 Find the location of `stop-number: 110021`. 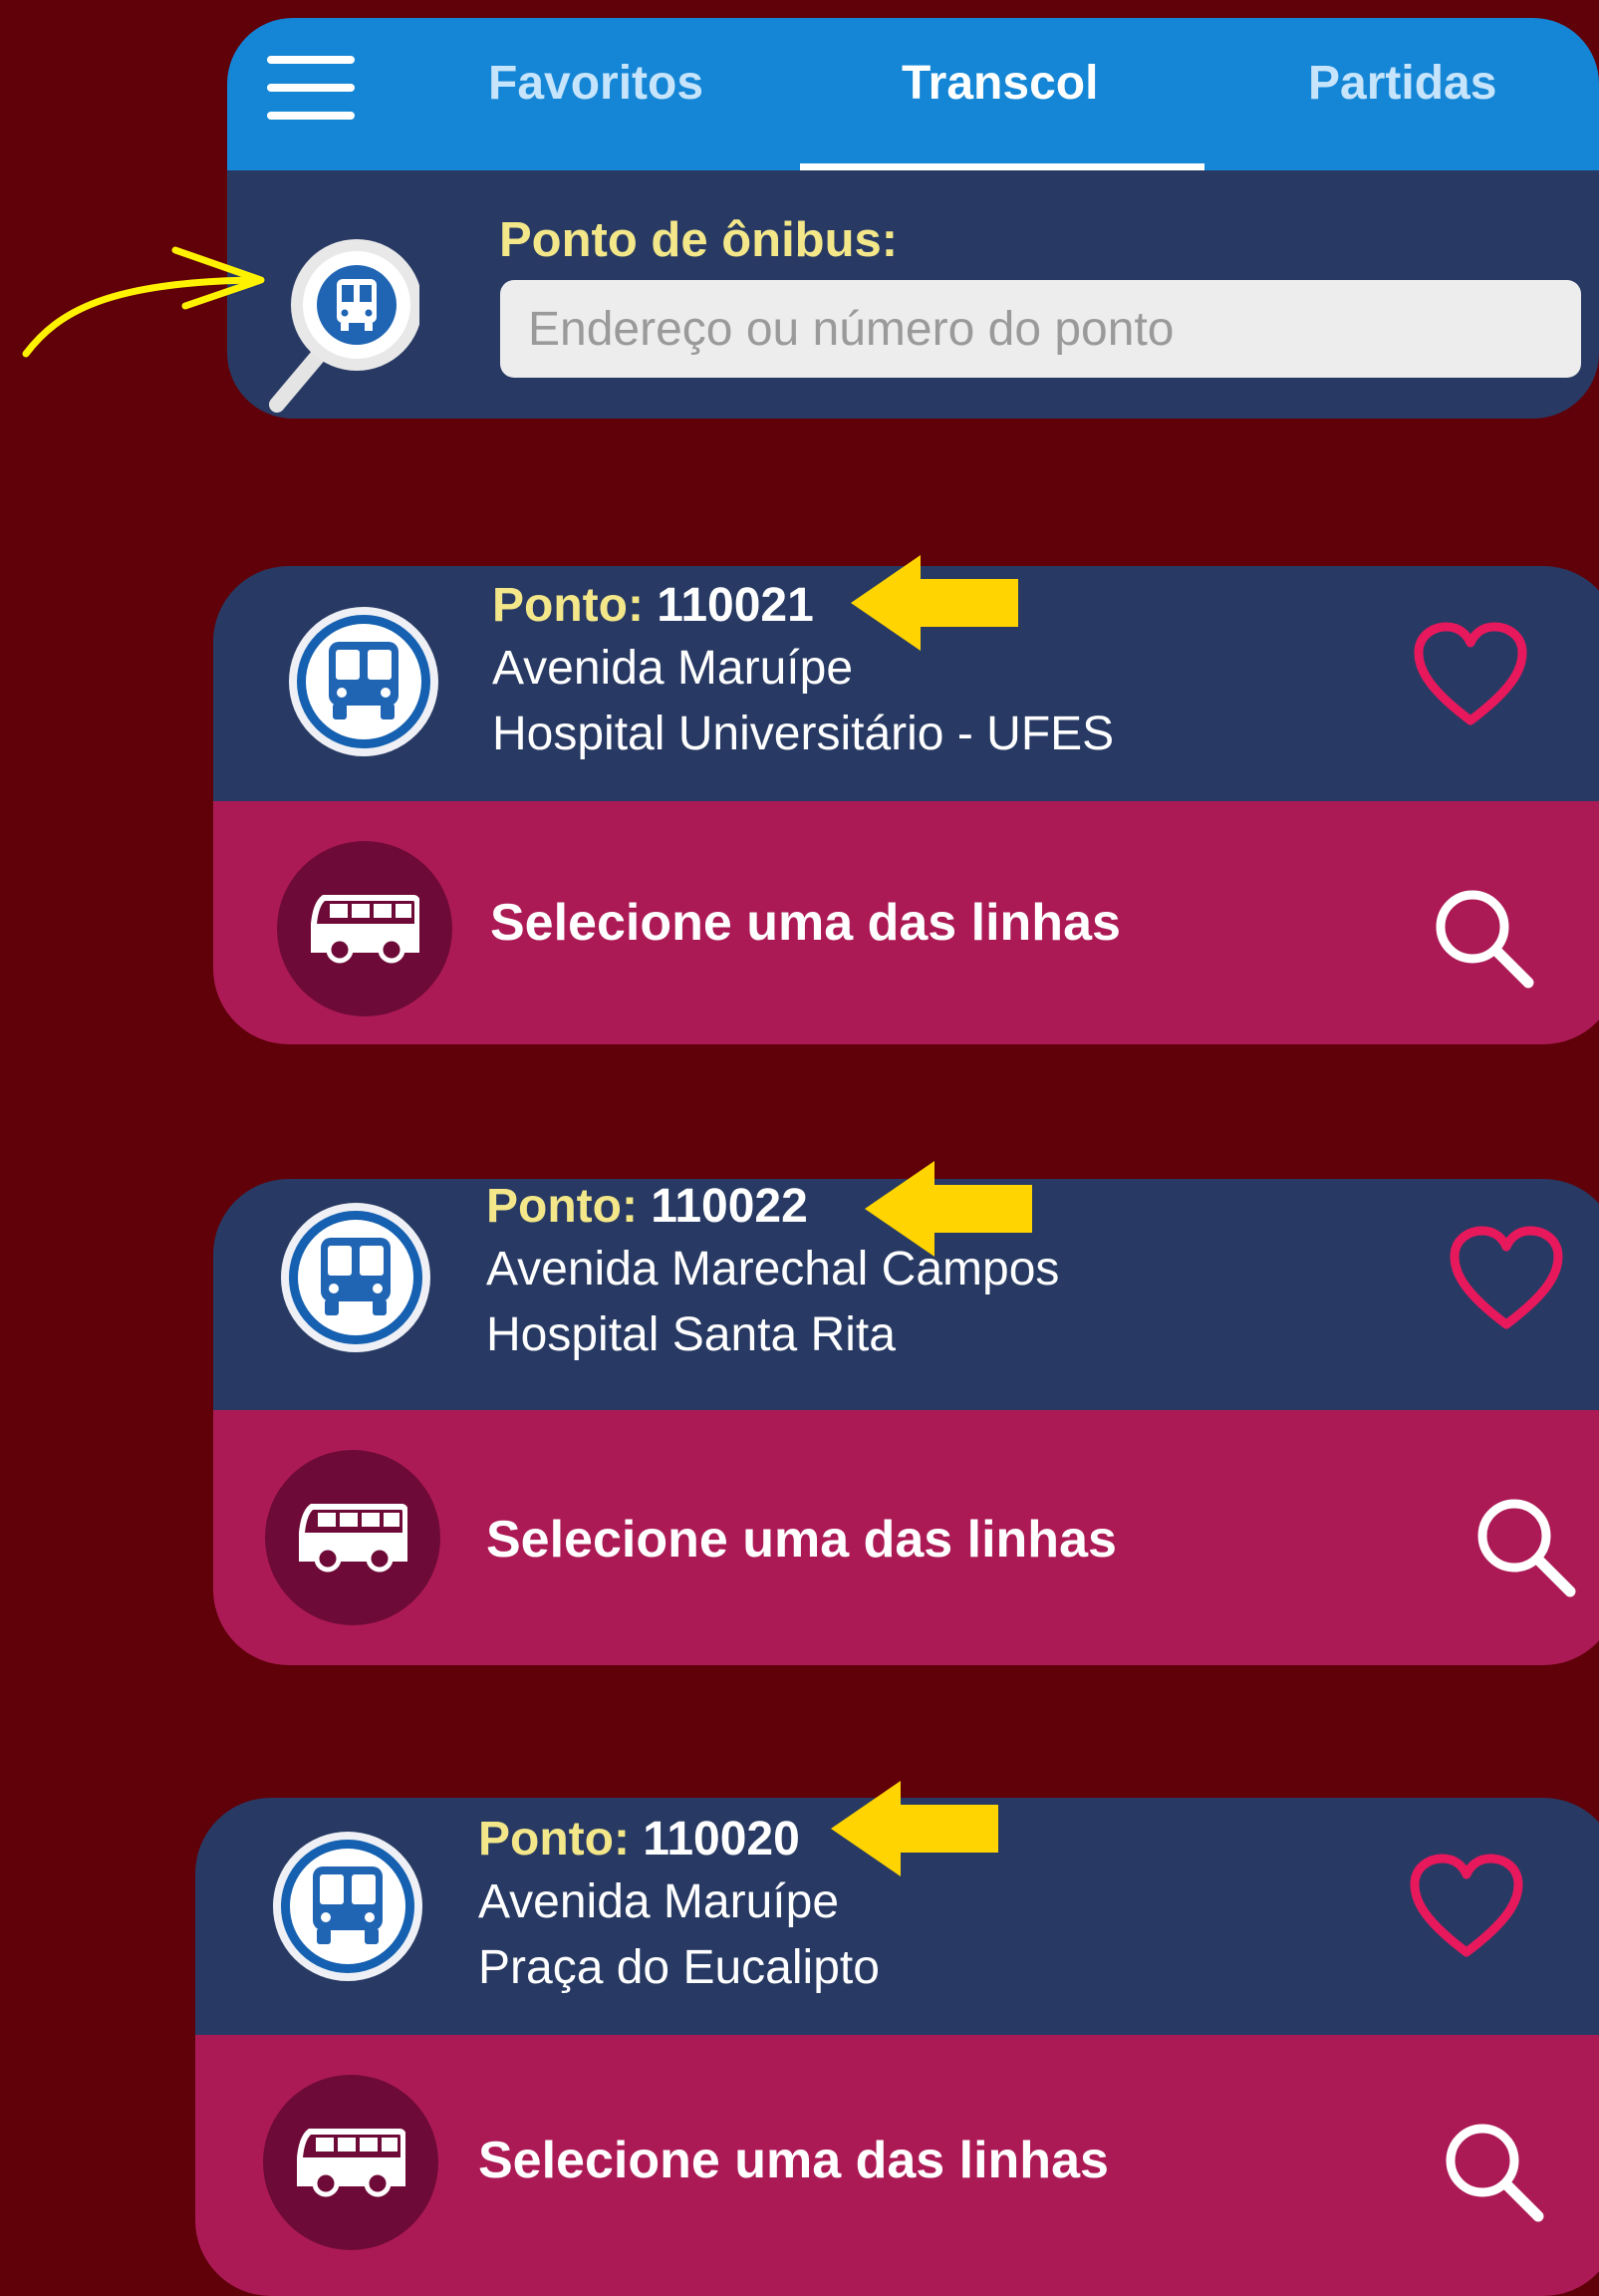

stop-number: 110021 is located at coordinates (735, 605).